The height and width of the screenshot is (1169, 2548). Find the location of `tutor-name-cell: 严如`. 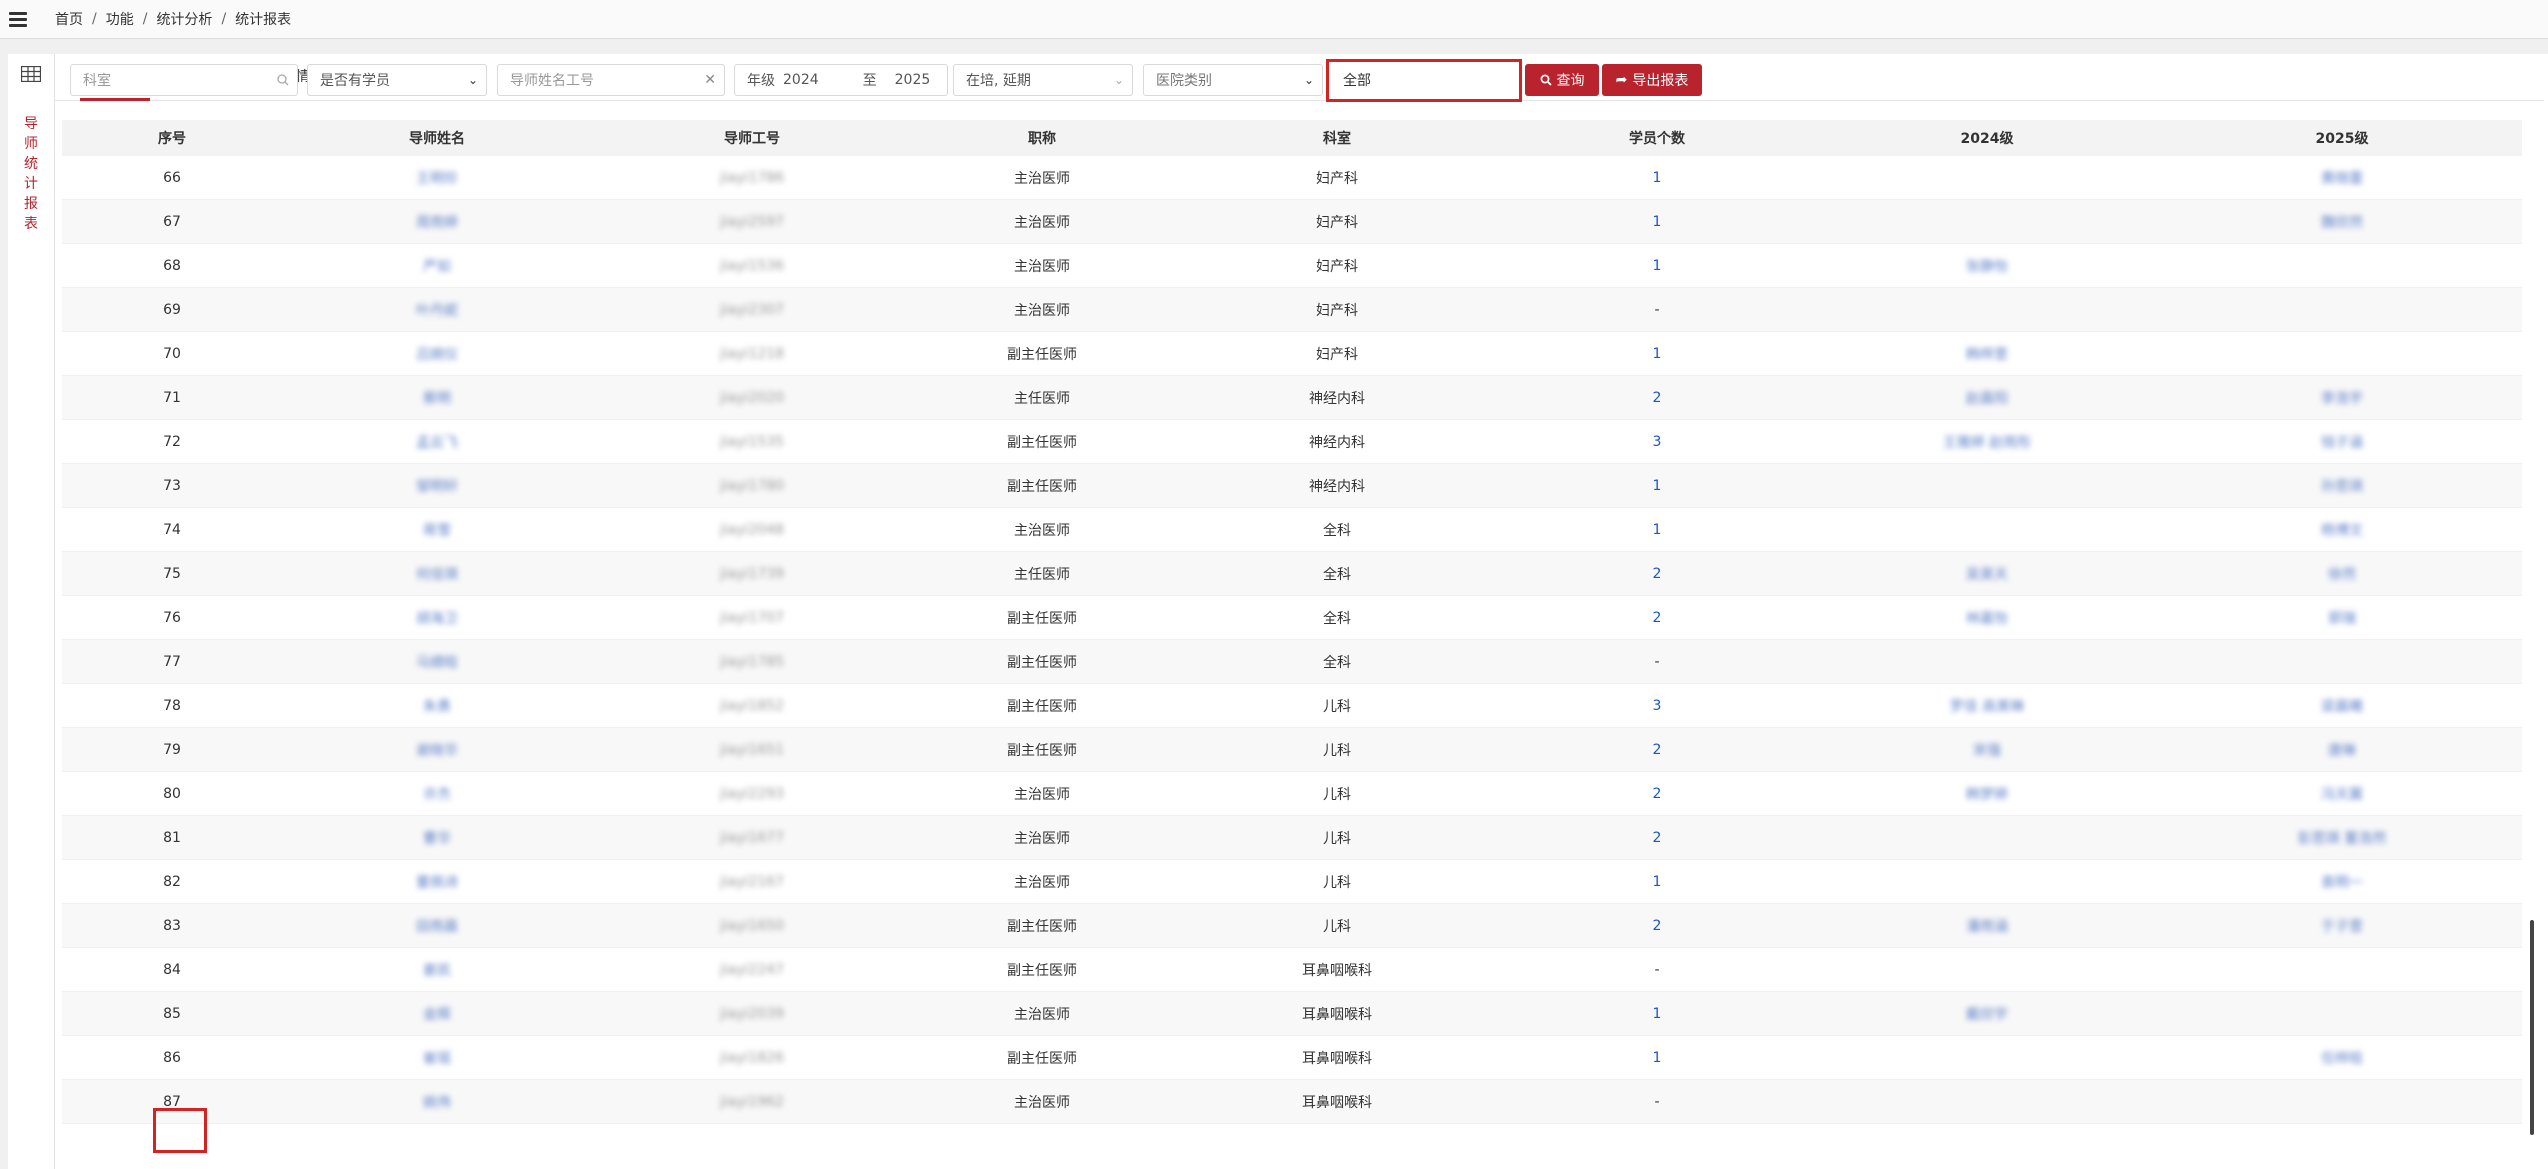

tutor-name-cell: 严如 is located at coordinates (437, 265).